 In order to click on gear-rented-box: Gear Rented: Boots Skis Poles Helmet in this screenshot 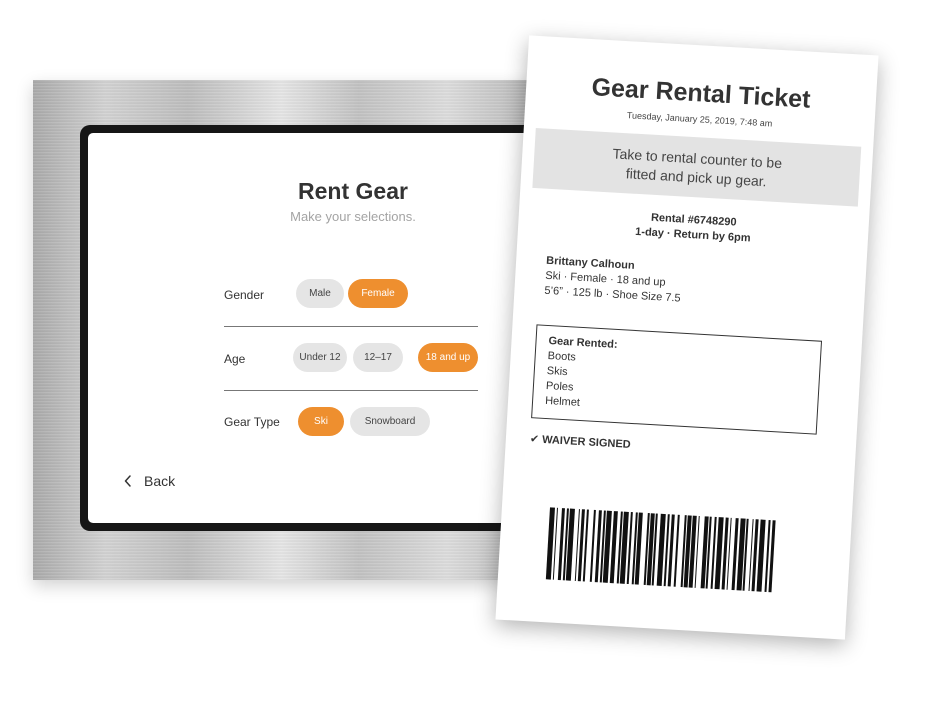, I will do `click(677, 379)`.